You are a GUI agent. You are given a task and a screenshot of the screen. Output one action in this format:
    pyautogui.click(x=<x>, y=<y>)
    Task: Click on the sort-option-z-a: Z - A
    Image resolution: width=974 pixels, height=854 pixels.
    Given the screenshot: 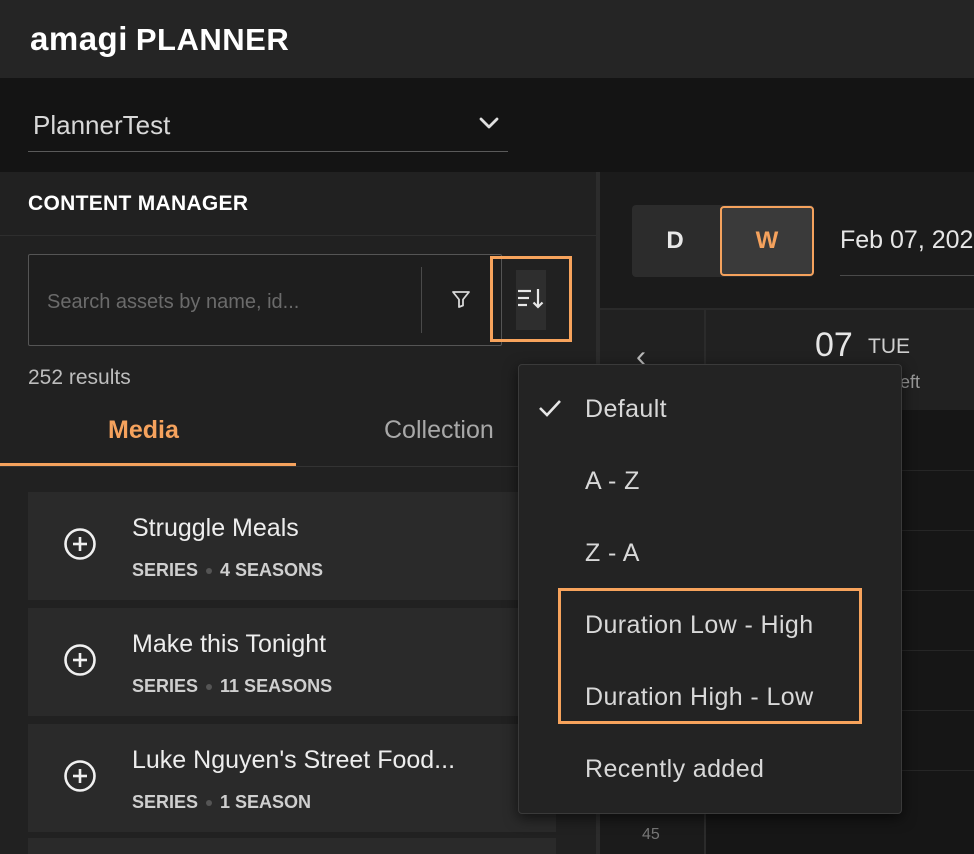 What is the action you would take?
    pyautogui.click(x=711, y=553)
    